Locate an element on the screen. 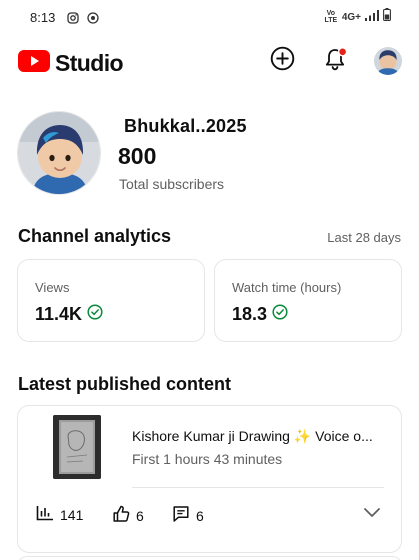 This screenshot has height=560, width=419. volte-label: Vo LTE is located at coordinates (331, 17).